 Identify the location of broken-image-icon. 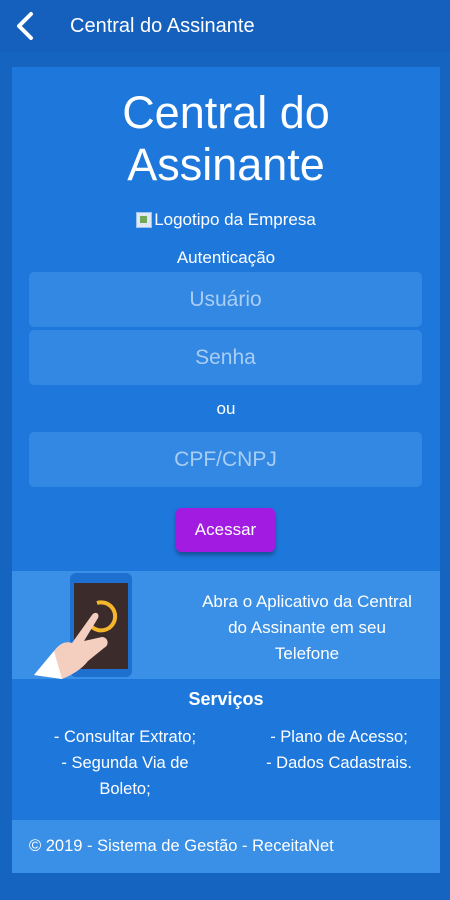
(144, 220).